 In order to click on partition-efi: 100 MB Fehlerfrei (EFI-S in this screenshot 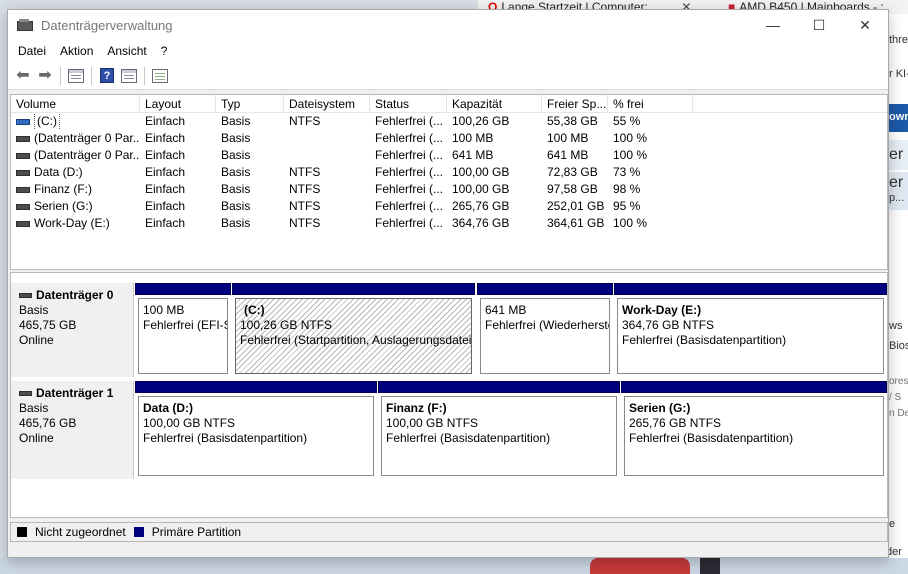, I will do `click(183, 330)`.